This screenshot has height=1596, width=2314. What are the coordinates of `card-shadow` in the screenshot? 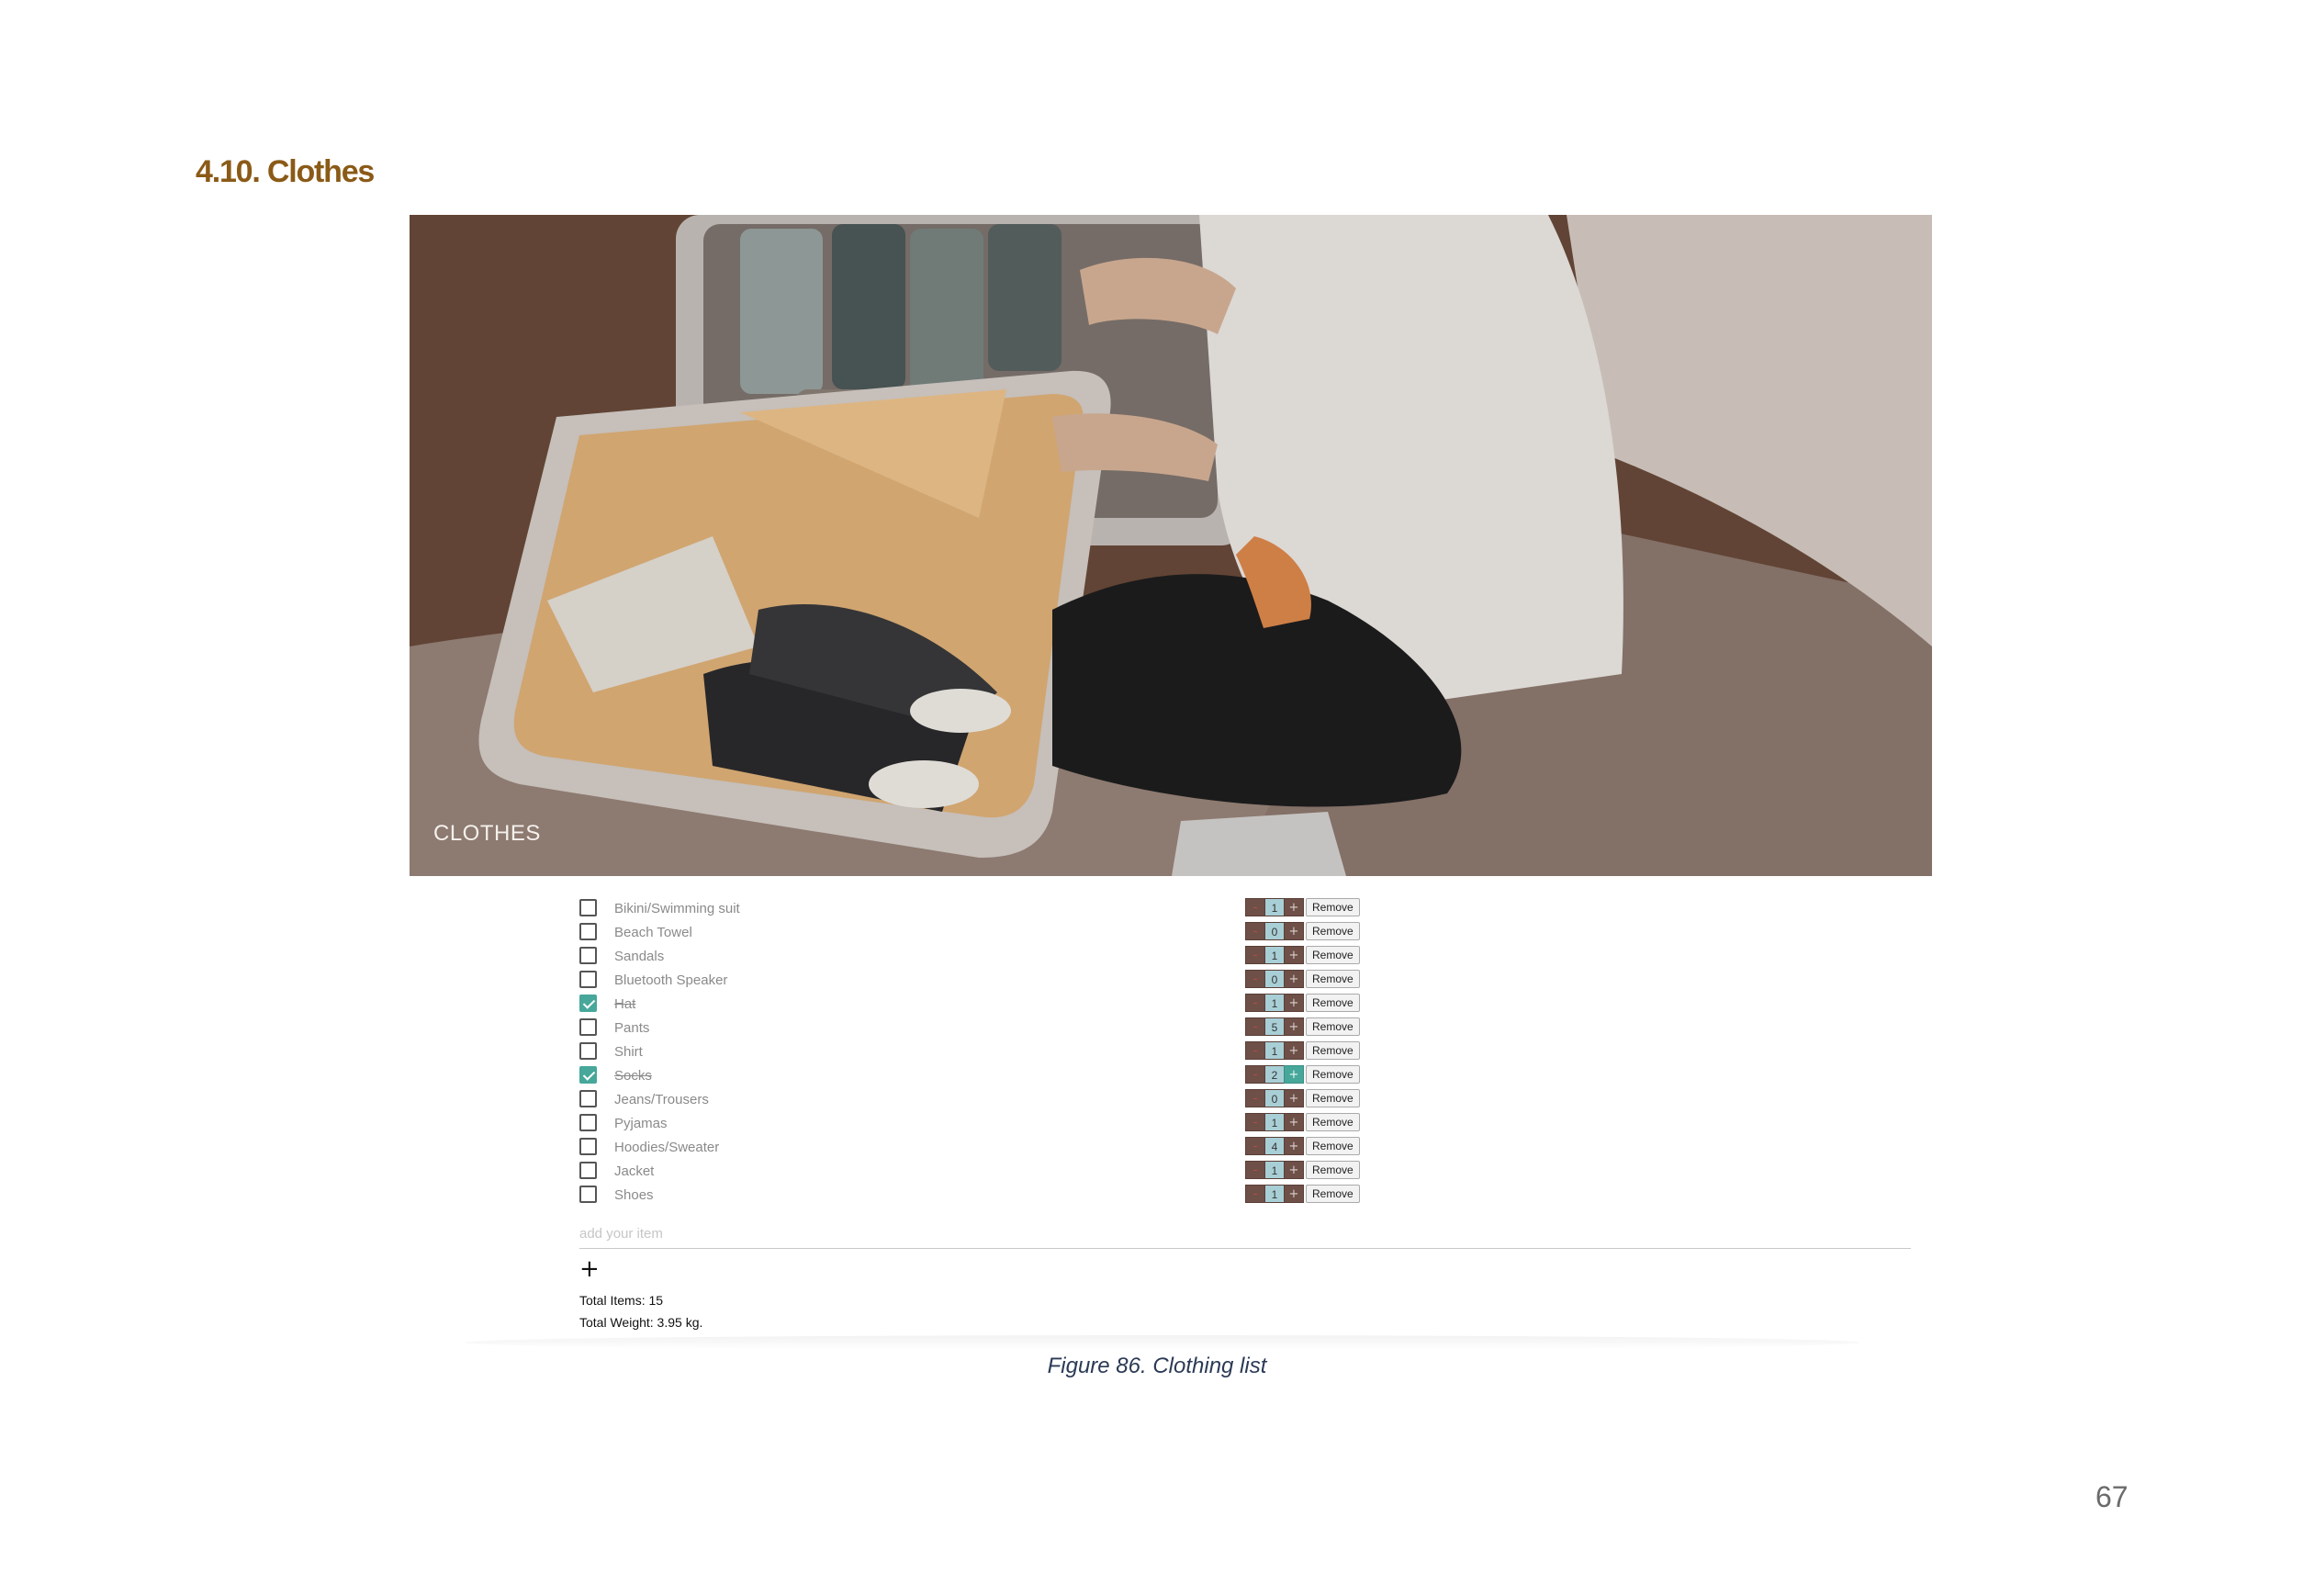 It's located at (1162, 1342).